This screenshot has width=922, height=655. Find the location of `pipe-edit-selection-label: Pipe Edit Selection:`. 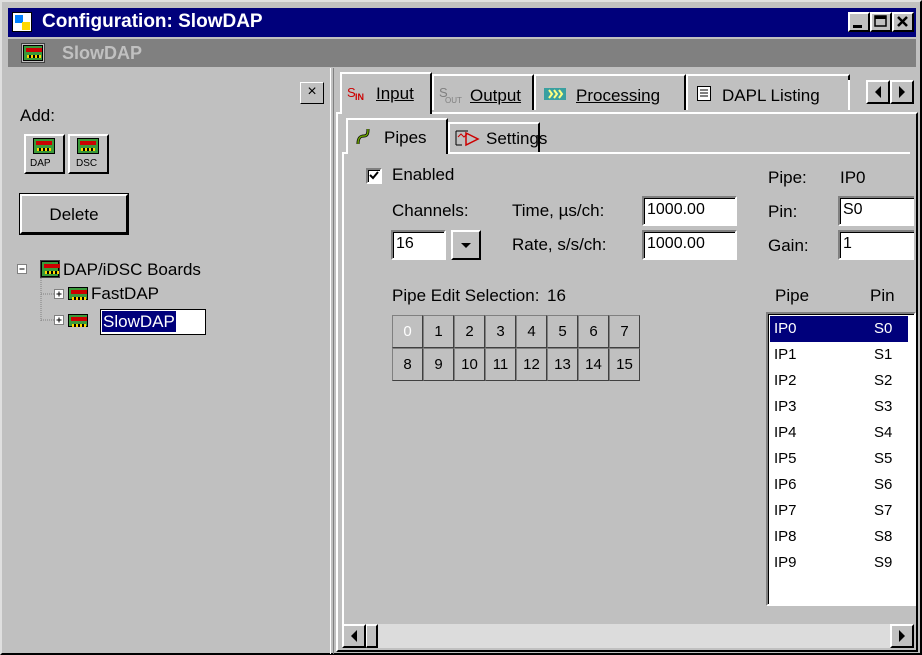

pipe-edit-selection-label: Pipe Edit Selection: is located at coordinates (466, 295).